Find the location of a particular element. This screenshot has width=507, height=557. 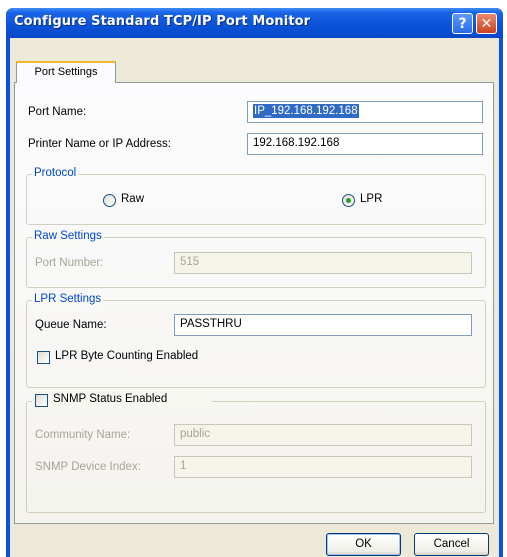

port-number-input: 515 is located at coordinates (323, 263).